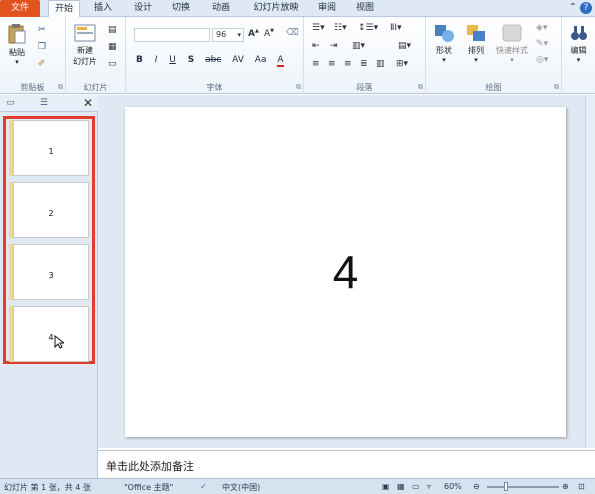  What do you see at coordinates (429, 486) in the screenshot?
I see `slideshow-view-icon: ▿` at bounding box center [429, 486].